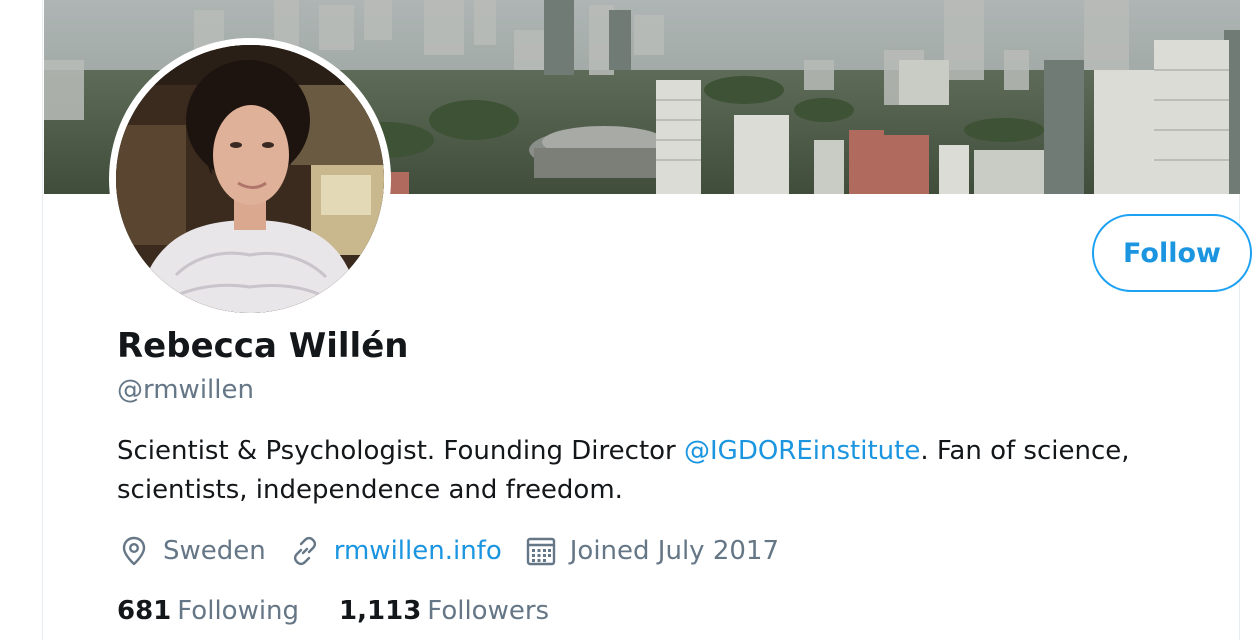 Image resolution: width=1258 pixels, height=640 pixels. What do you see at coordinates (802, 451) in the screenshot?
I see `bio-mention-link: @IGDOREinstitute` at bounding box center [802, 451].